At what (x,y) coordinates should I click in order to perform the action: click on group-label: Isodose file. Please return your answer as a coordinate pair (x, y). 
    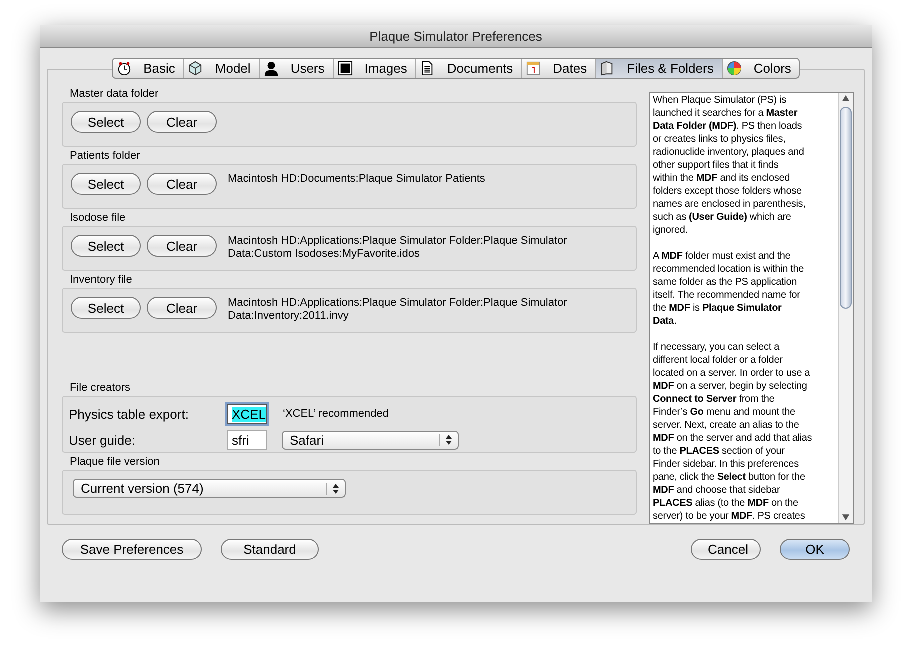
    Looking at the image, I should click on (98, 218).